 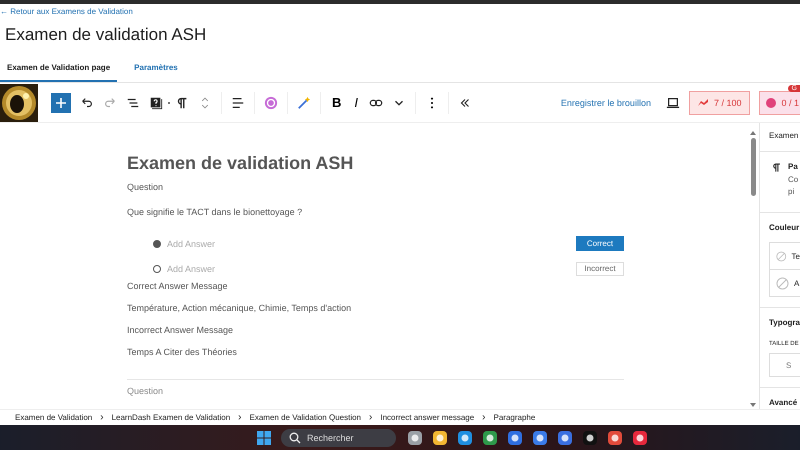 What do you see at coordinates (784, 227) in the screenshot?
I see `section-heading: Couleur` at bounding box center [784, 227].